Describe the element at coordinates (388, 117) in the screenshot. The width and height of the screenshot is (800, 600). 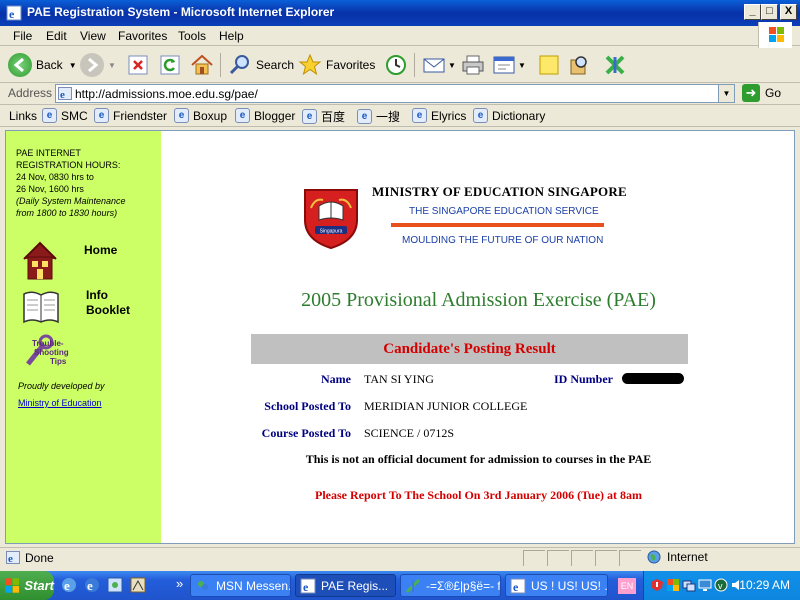
I see `link-label: 一搜` at that location.